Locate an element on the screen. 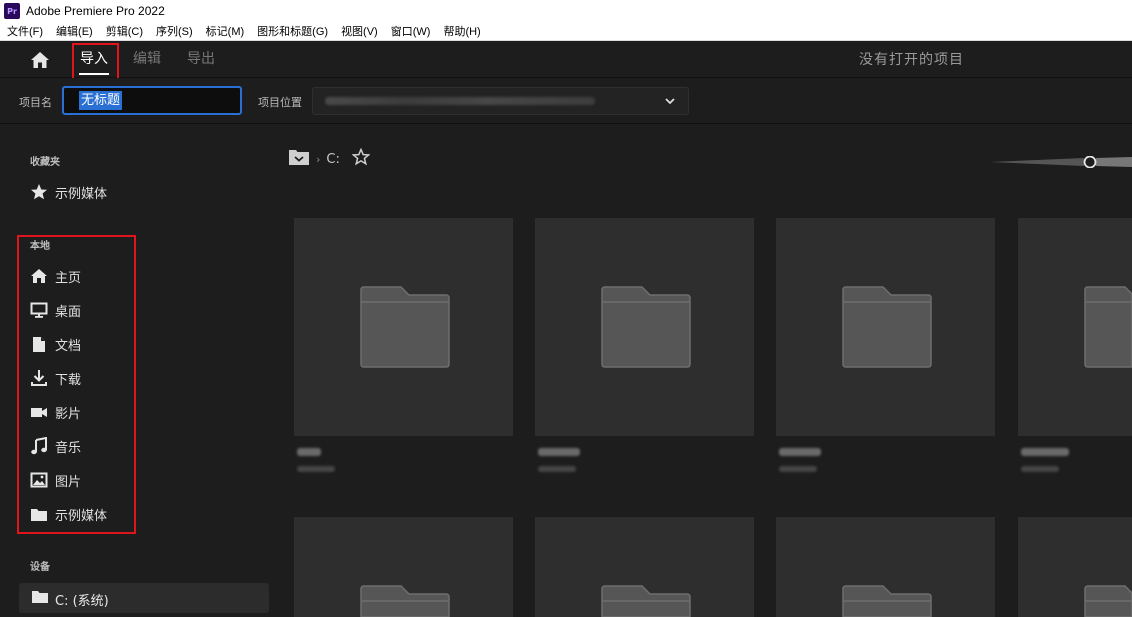 This screenshot has width=1132, height=617. window-title: Adobe Premiere Pro 2022 is located at coordinates (95, 11).